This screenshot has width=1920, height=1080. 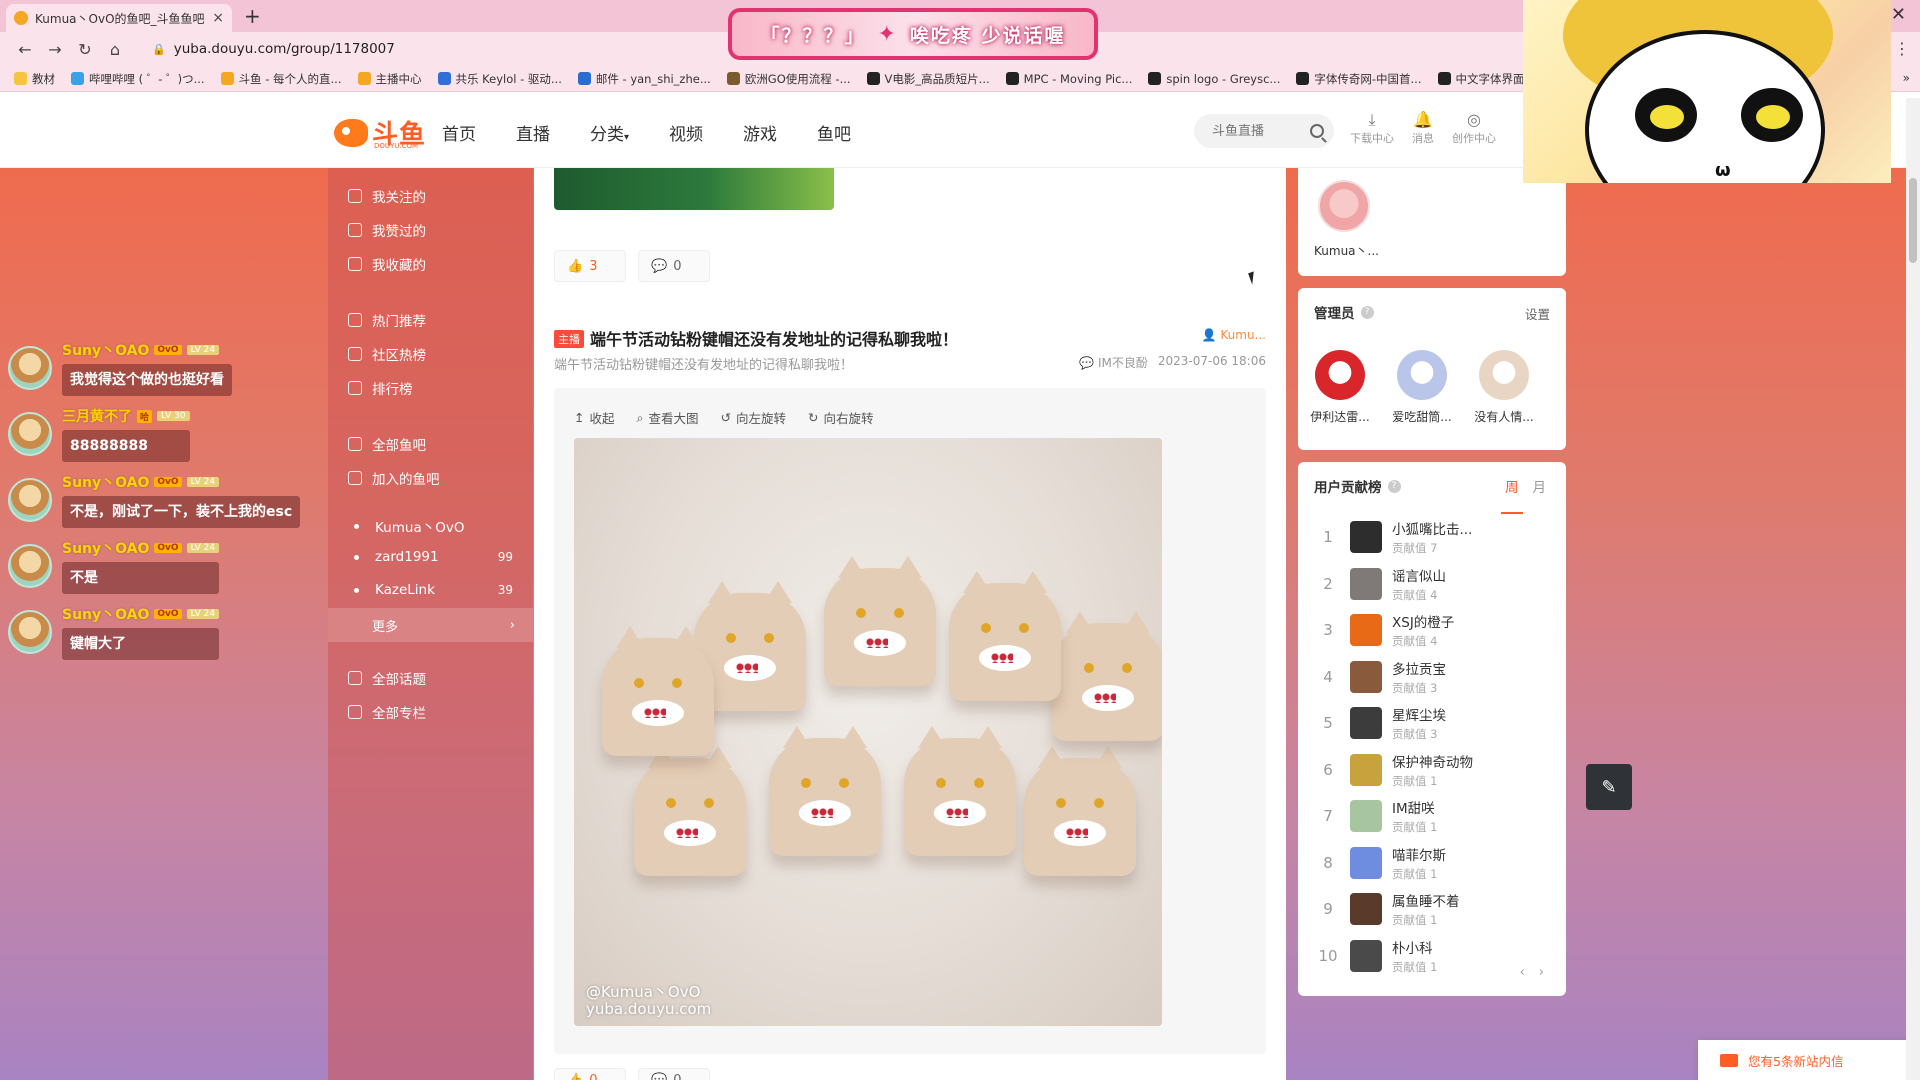 What do you see at coordinates (430, 625) in the screenshot?
I see `sidebar-more-button: 更多 ›` at bounding box center [430, 625].